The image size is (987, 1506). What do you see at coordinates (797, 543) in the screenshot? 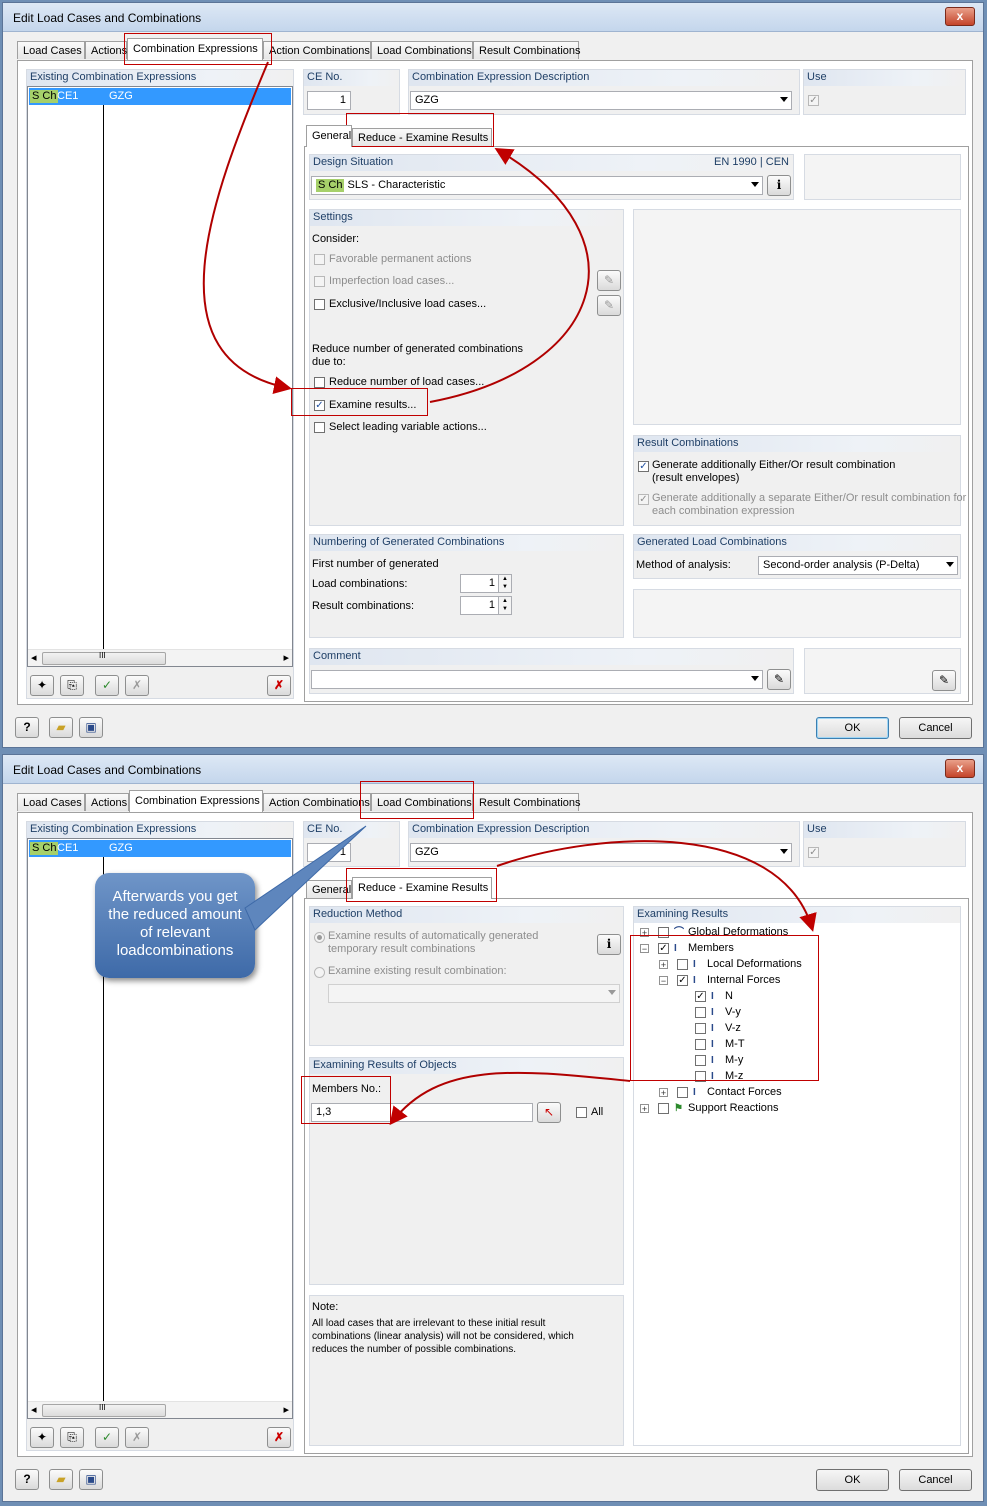
I see `generated-combinations-label: Generated Load Combinations` at bounding box center [797, 543].